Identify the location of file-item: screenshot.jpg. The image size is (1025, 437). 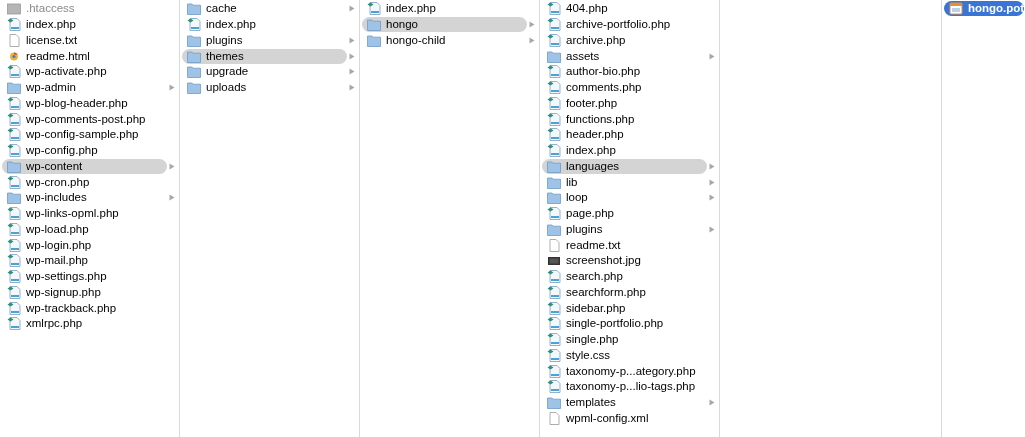
(624, 261).